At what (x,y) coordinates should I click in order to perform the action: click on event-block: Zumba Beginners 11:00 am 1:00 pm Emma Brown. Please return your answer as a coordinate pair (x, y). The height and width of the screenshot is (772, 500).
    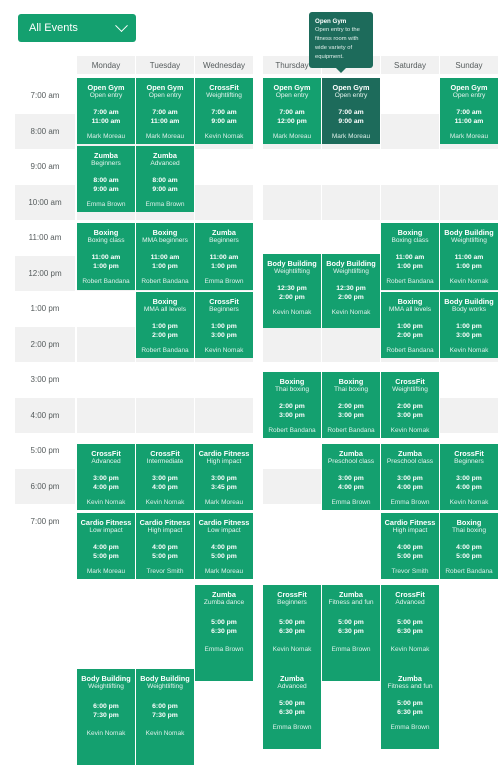
    Looking at the image, I should click on (224, 256).